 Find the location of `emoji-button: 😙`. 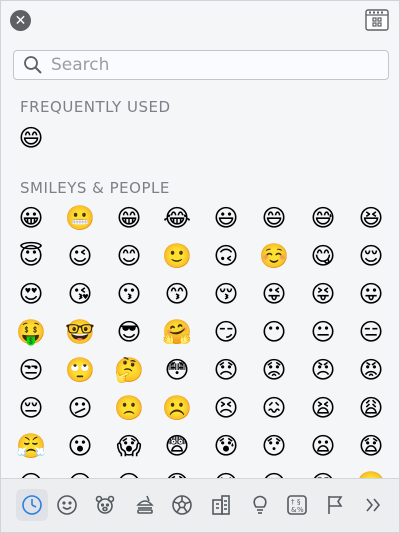

emoji-button: 😙 is located at coordinates (177, 294).